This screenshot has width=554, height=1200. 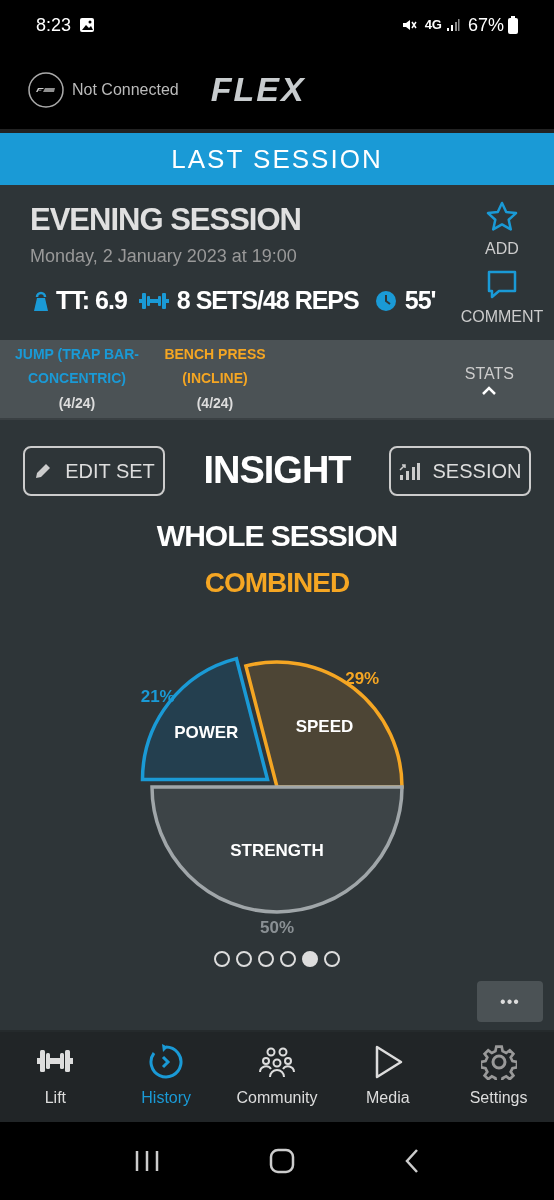 What do you see at coordinates (277, 850) in the screenshot?
I see `slice-label: STRENGTH` at bounding box center [277, 850].